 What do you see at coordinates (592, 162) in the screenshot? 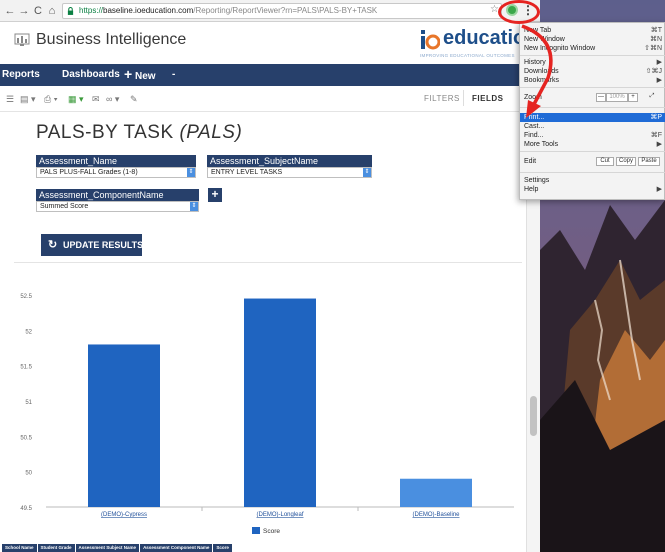
I see `menu-item-edit: Edit Cut Copy Paste` at bounding box center [592, 162].